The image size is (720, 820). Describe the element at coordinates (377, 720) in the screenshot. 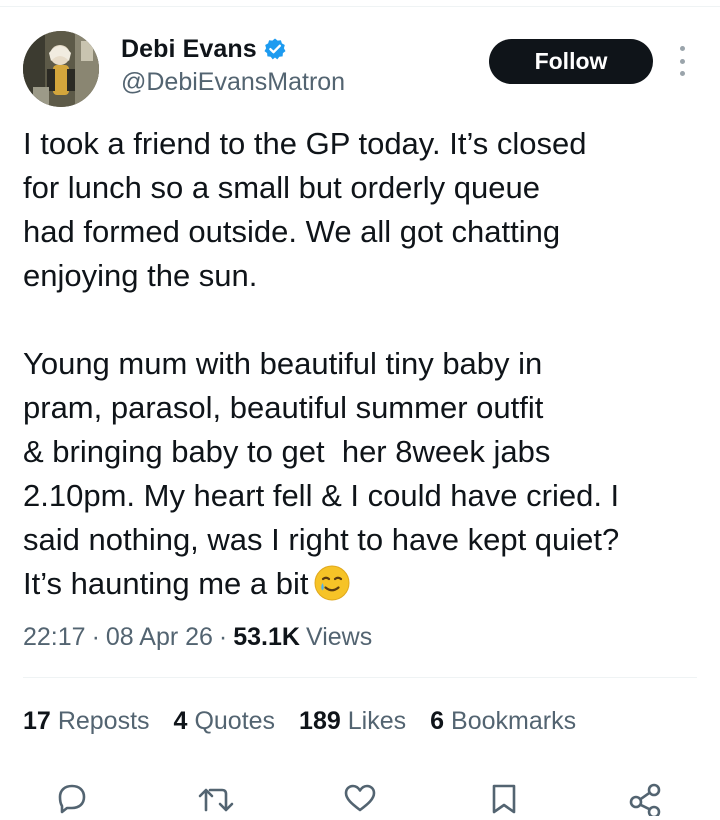

I see `stat-label: Likes` at that location.